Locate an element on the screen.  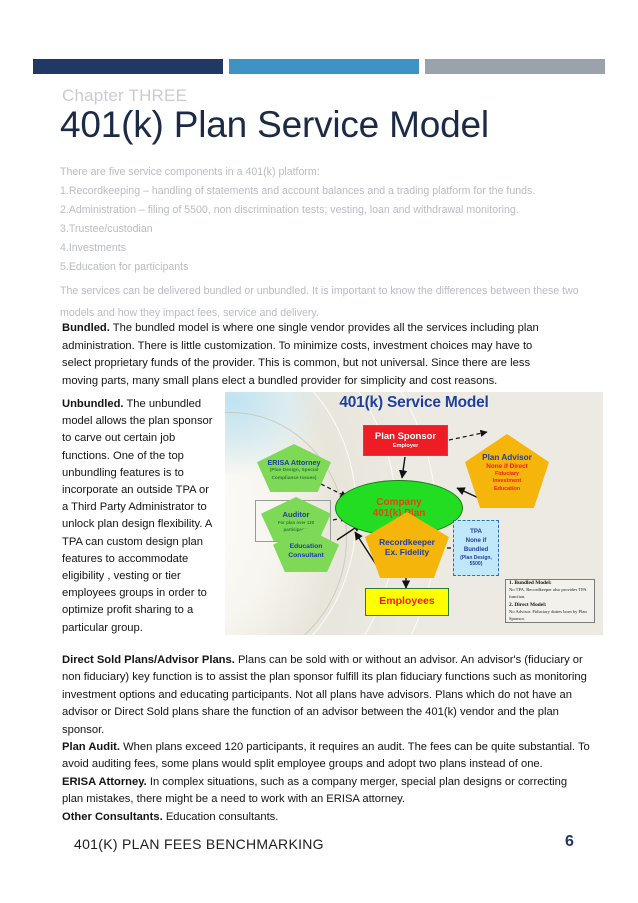
bundled-heading: Bundled. is located at coordinates (86, 328).